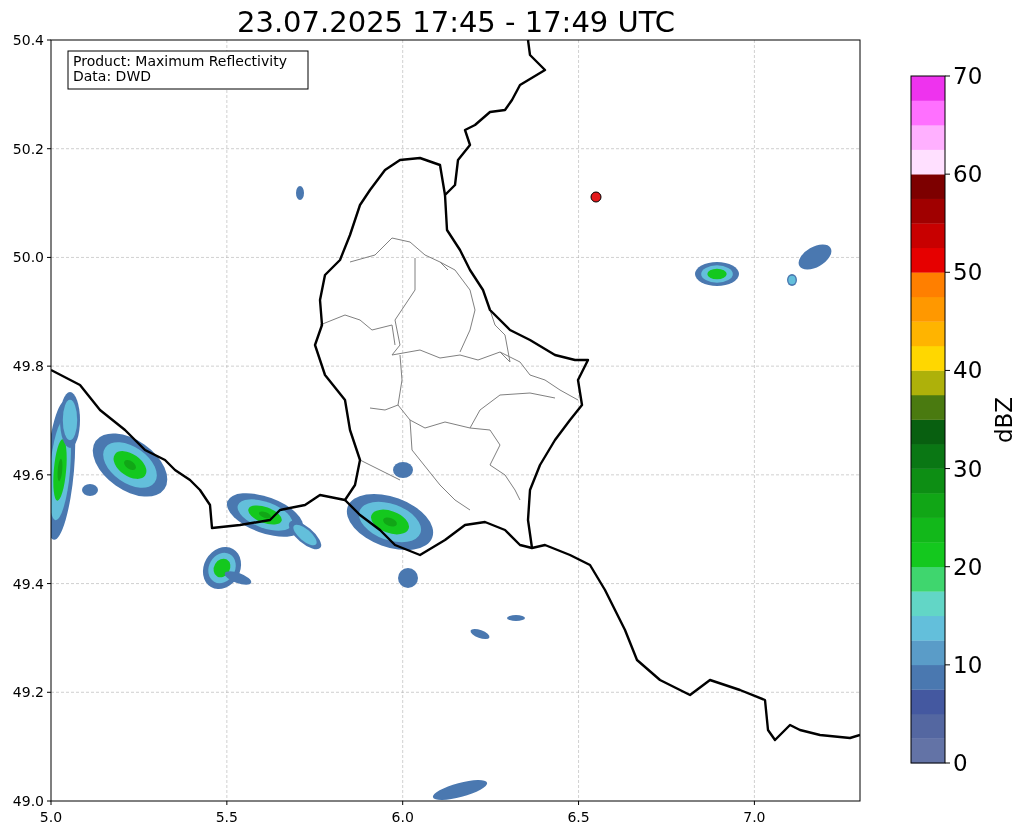 The height and width of the screenshot is (834, 1023). I want to click on location-marker, so click(596, 197).